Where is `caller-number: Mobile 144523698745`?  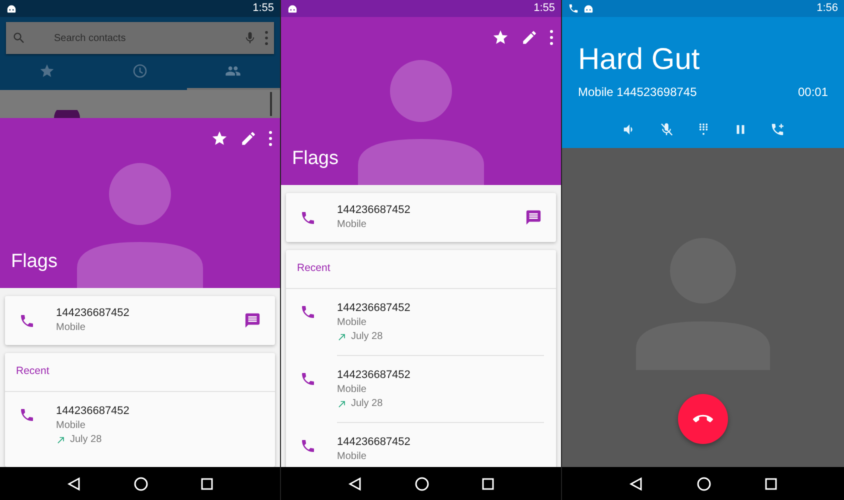
caller-number: Mobile 144523698745 is located at coordinates (637, 92).